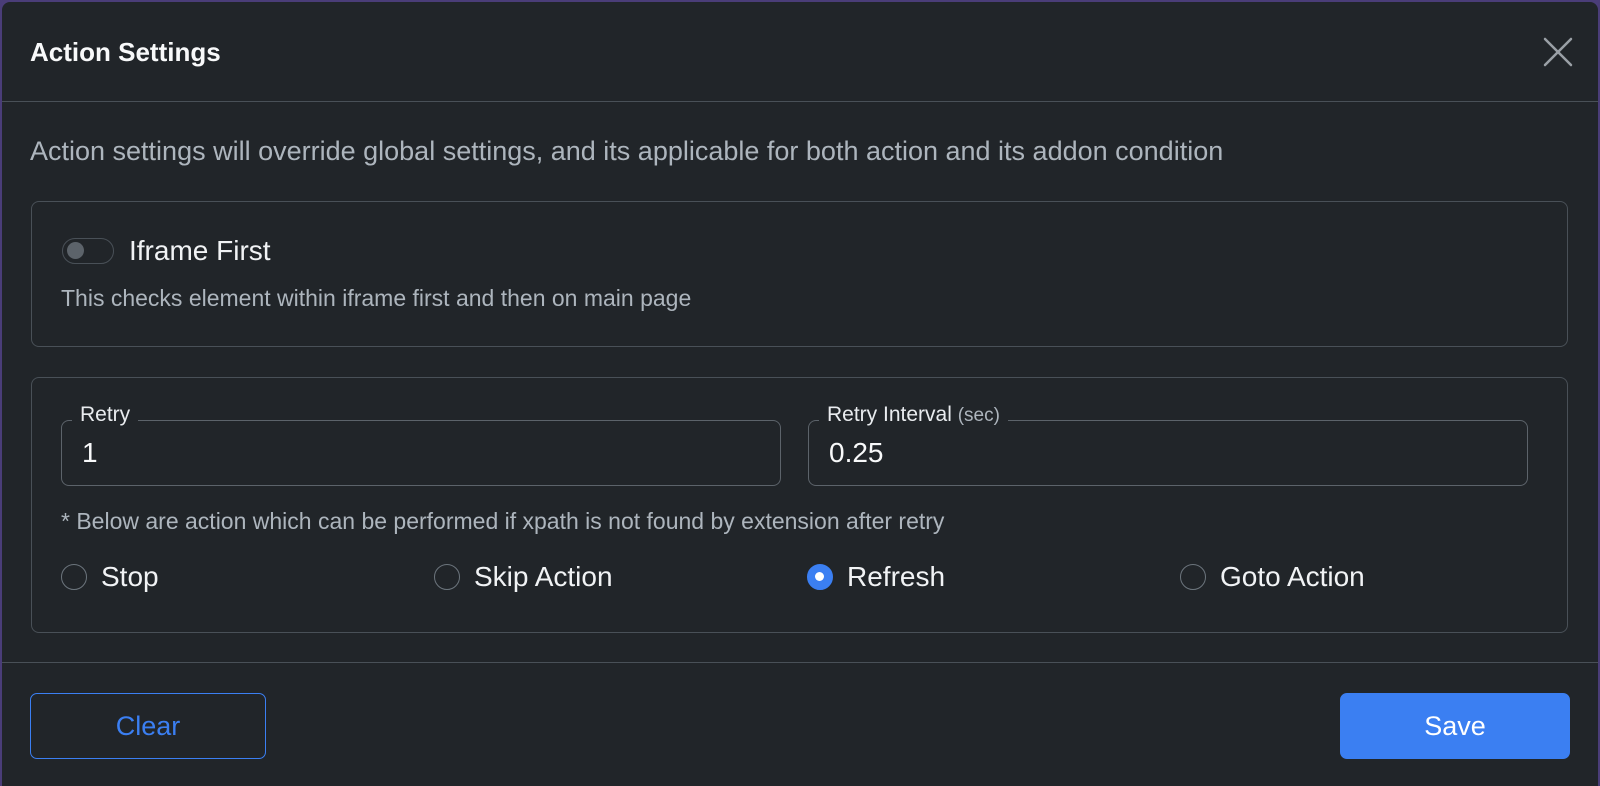 This screenshot has width=1600, height=786. What do you see at coordinates (75, 250) in the screenshot?
I see `toggle-knob` at bounding box center [75, 250].